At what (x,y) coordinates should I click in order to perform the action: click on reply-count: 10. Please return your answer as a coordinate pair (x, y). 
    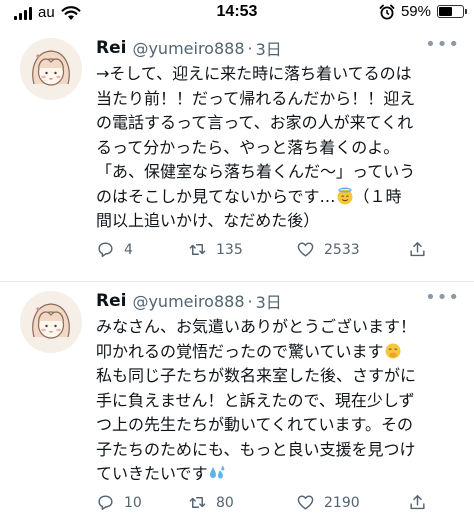
    Looking at the image, I should click on (133, 502).